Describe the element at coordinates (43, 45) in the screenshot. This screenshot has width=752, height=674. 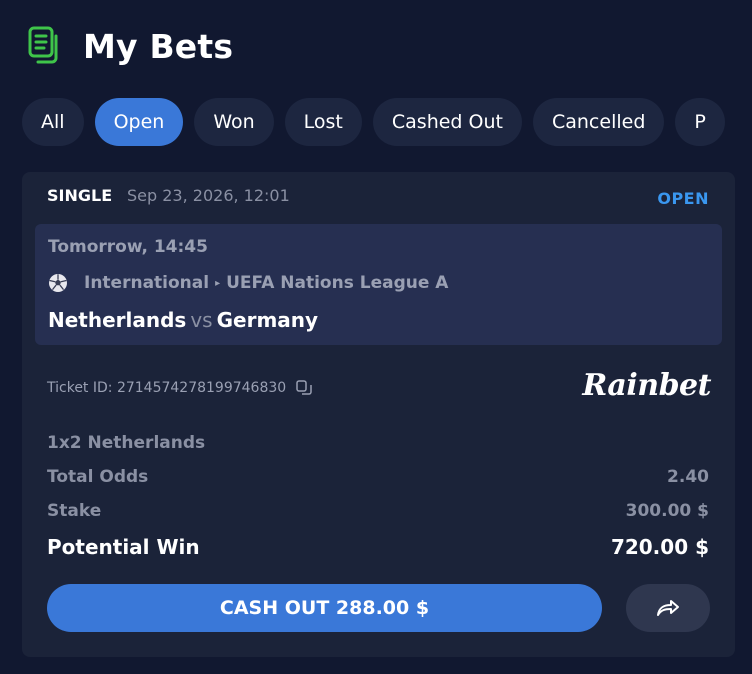
I see `bets-document-icon` at that location.